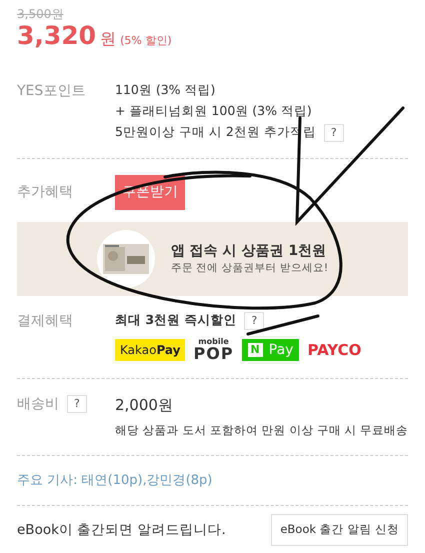  I want to click on ebook-alert-button: eBook 출간 알림 신청, so click(339, 530).